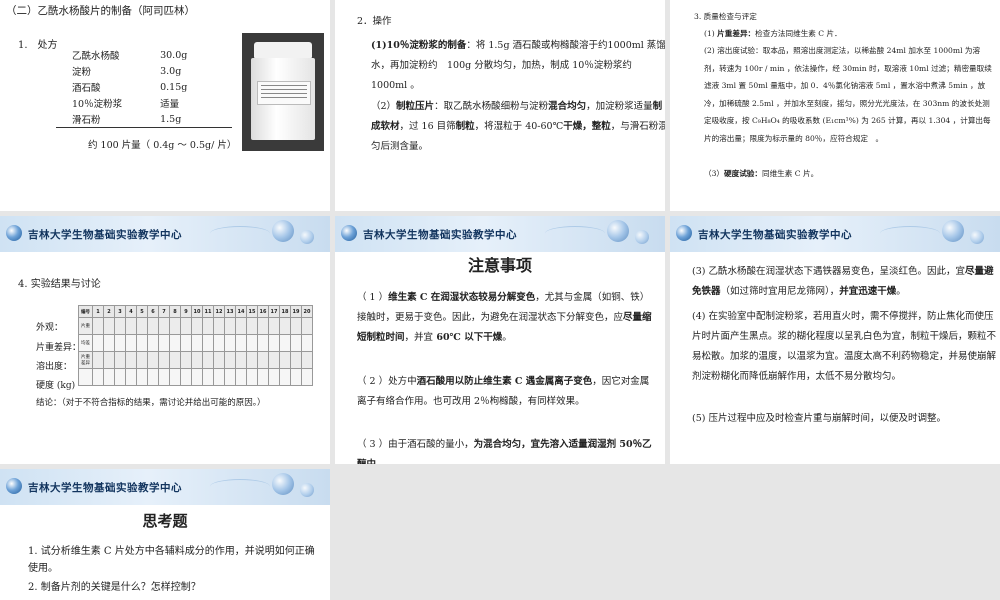  I want to click on body-text: ，过 16 目筛, so click(427, 126).